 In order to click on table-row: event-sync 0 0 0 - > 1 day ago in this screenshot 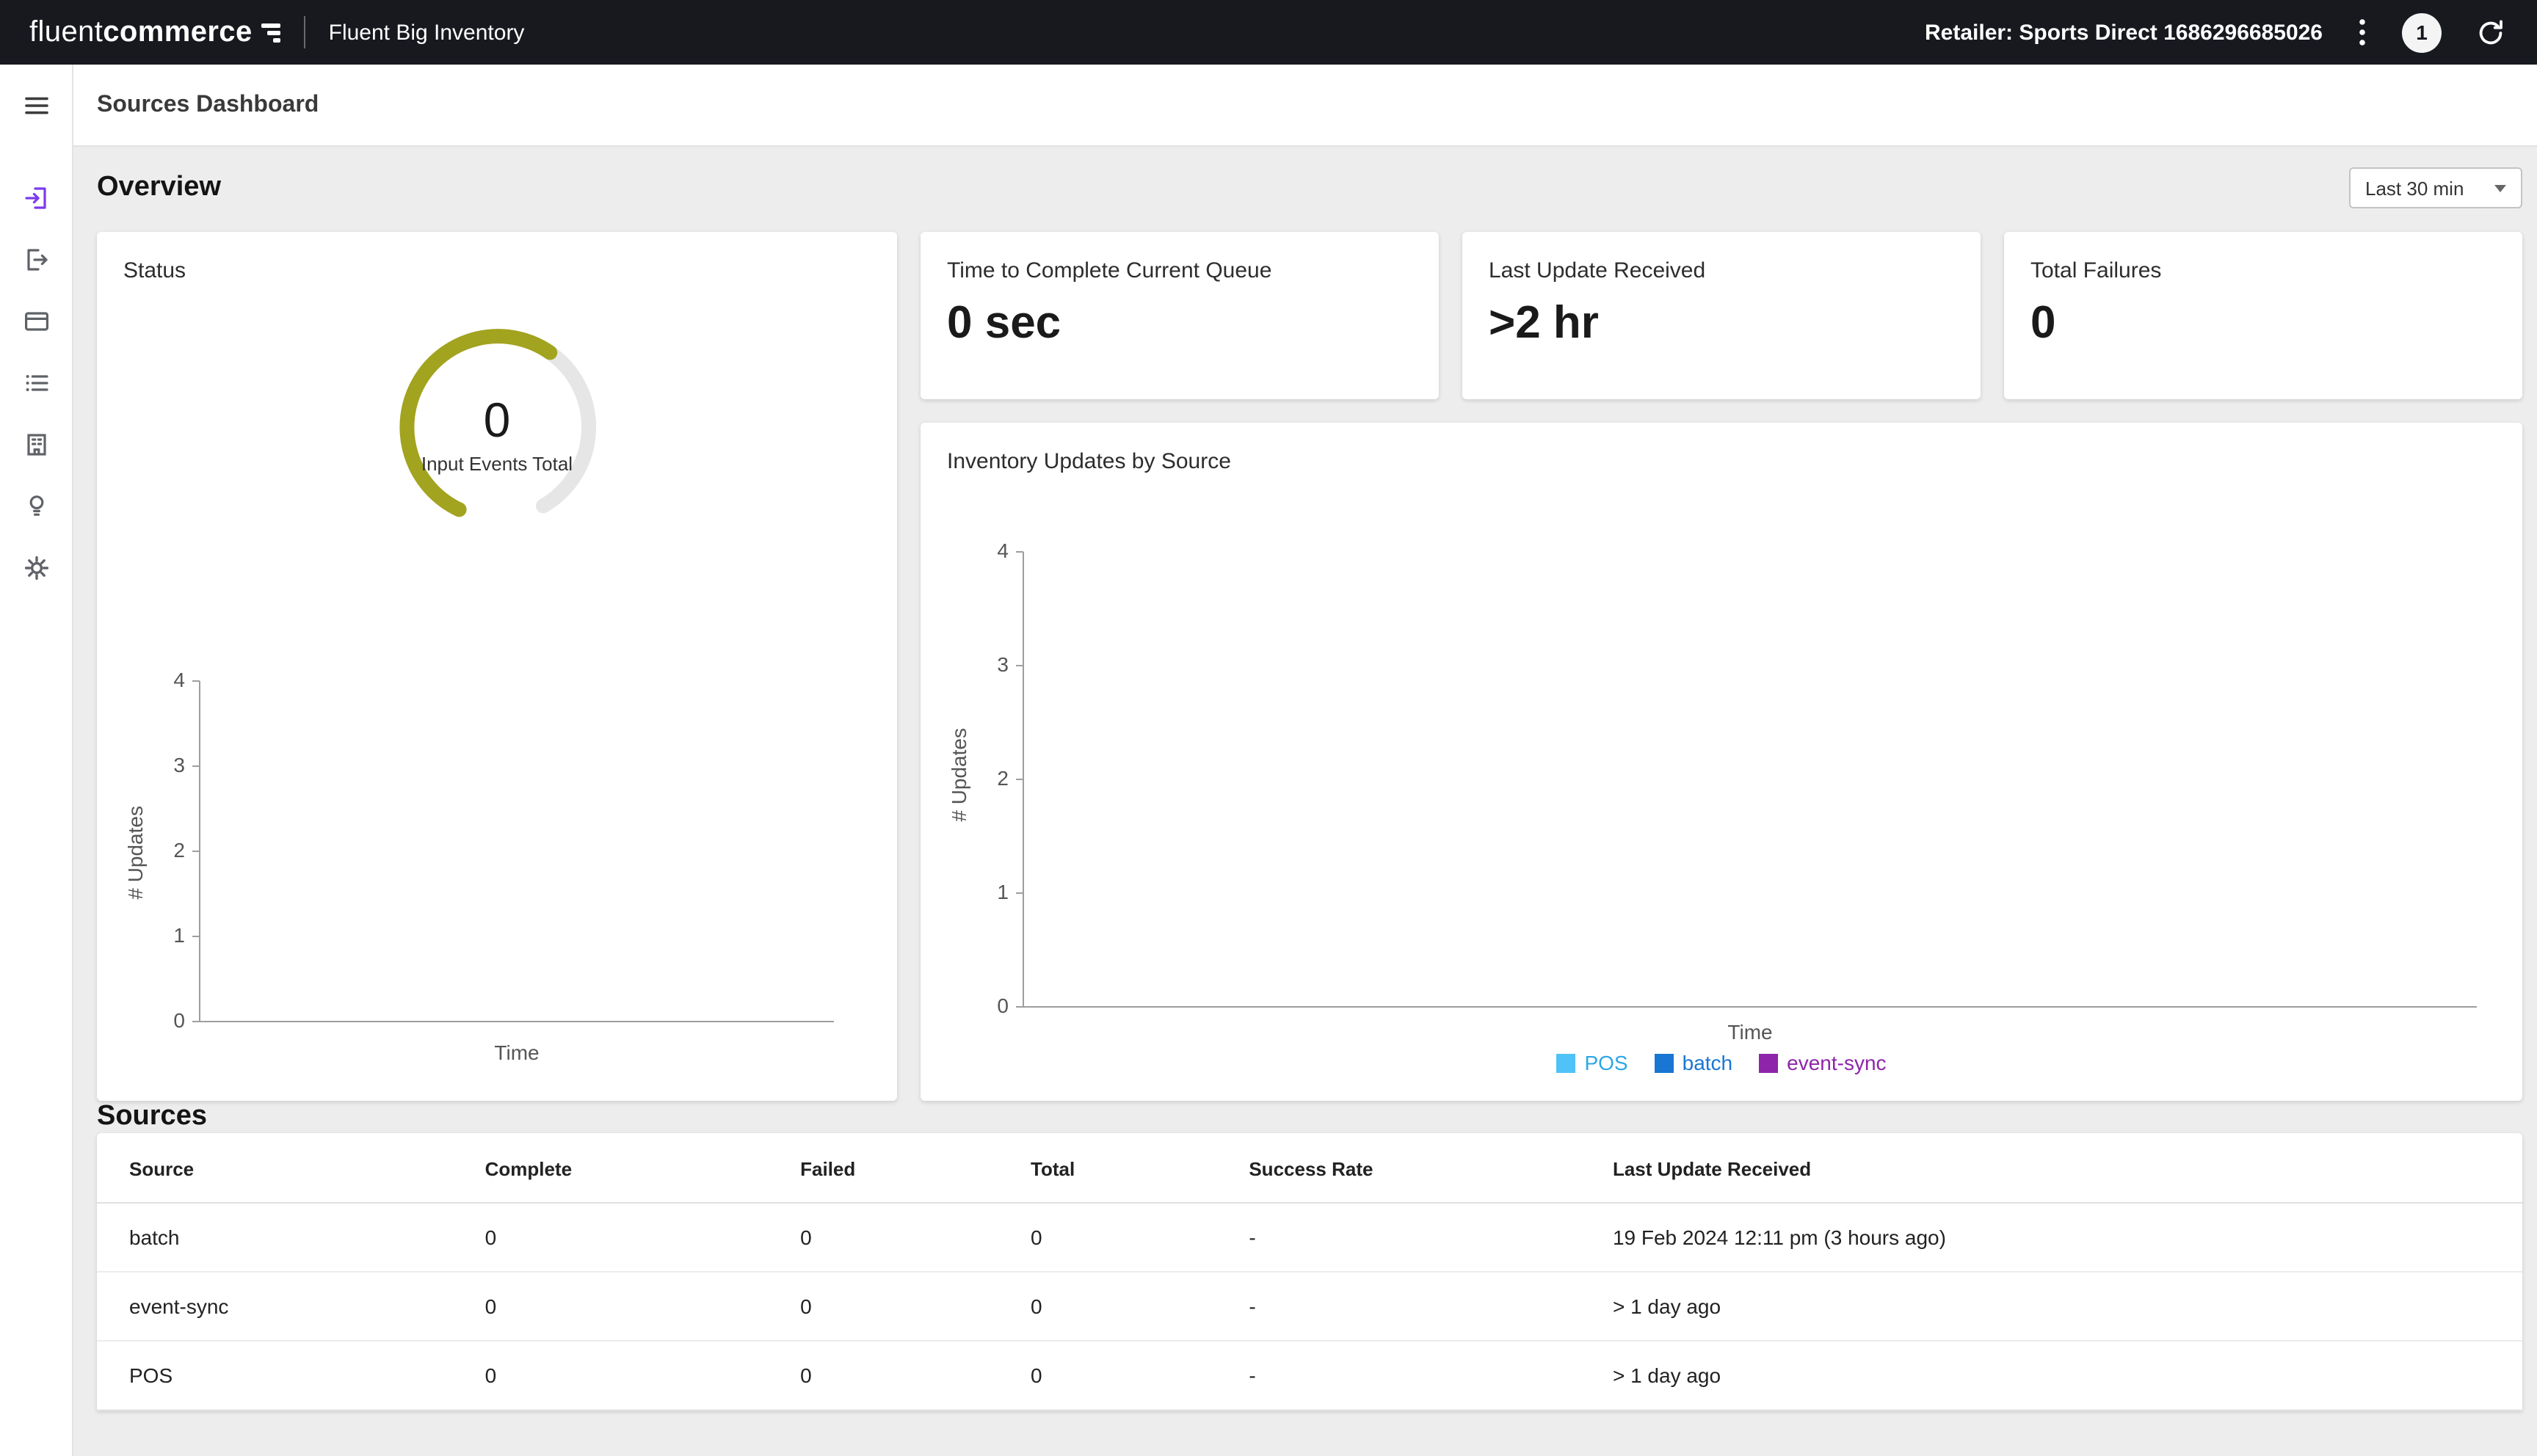, I will do `click(1309, 1307)`.